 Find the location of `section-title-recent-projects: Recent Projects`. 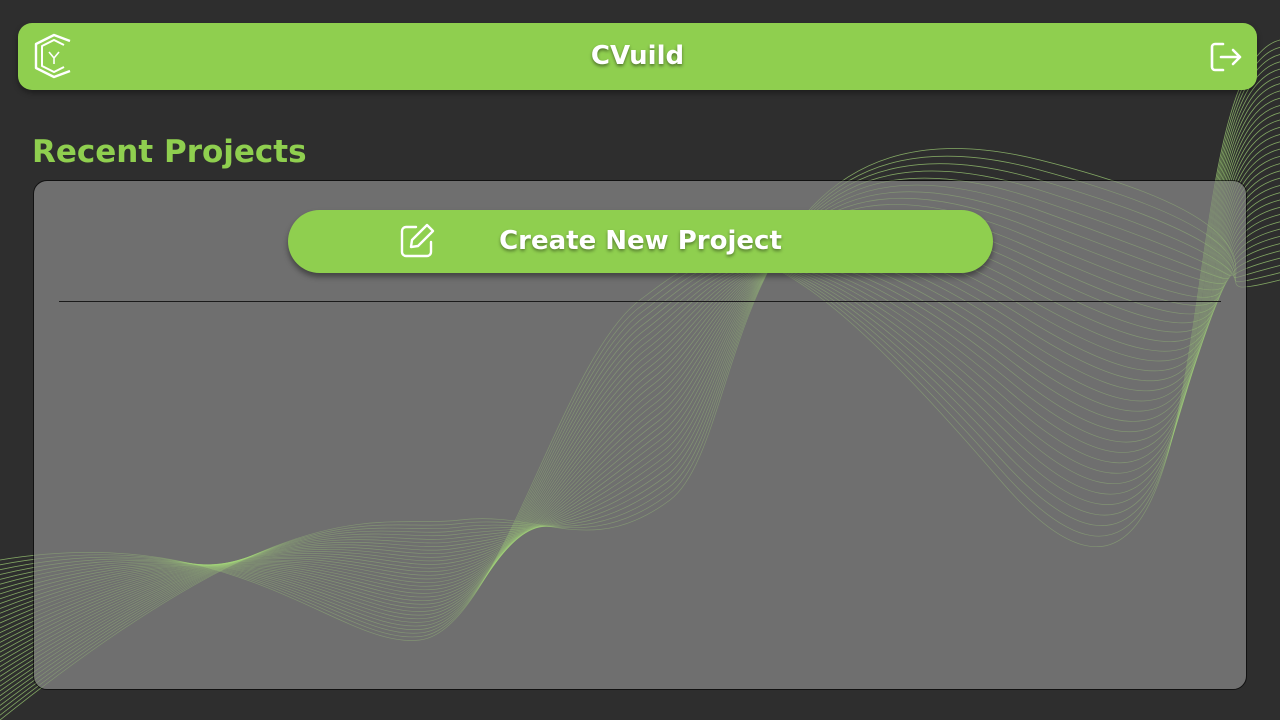

section-title-recent-projects: Recent Projects is located at coordinates (169, 152).